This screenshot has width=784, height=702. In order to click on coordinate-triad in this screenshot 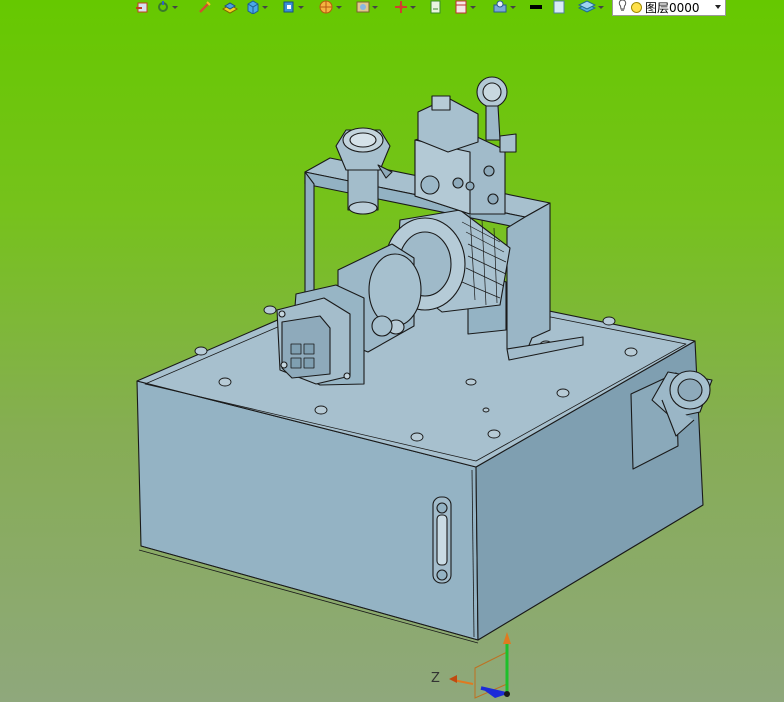, I will do `click(480, 665)`.